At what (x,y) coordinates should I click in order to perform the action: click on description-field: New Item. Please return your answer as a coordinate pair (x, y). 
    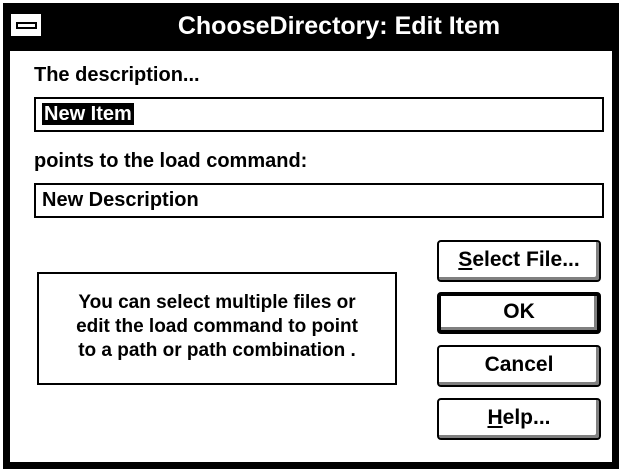
    Looking at the image, I should click on (319, 114).